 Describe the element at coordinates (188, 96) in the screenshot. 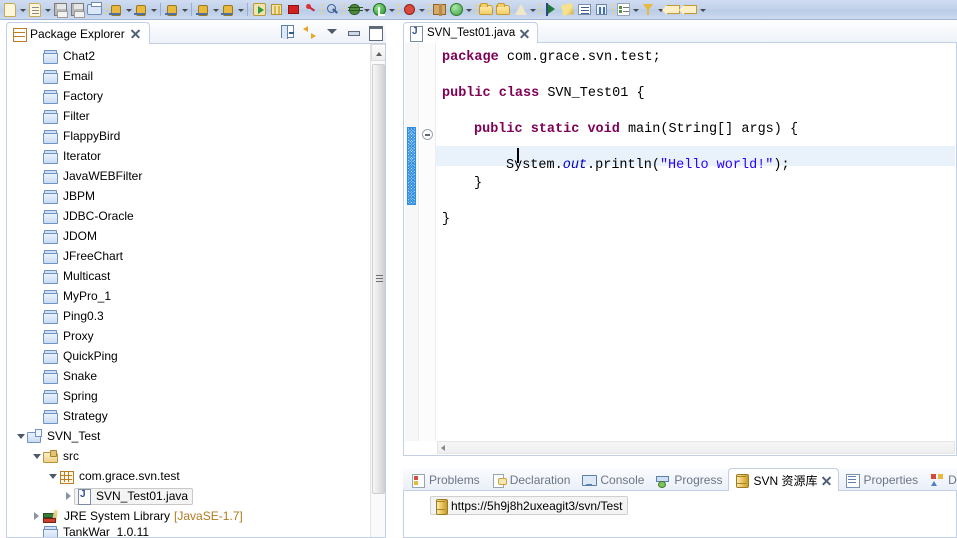

I see `tree-row: Factory` at that location.